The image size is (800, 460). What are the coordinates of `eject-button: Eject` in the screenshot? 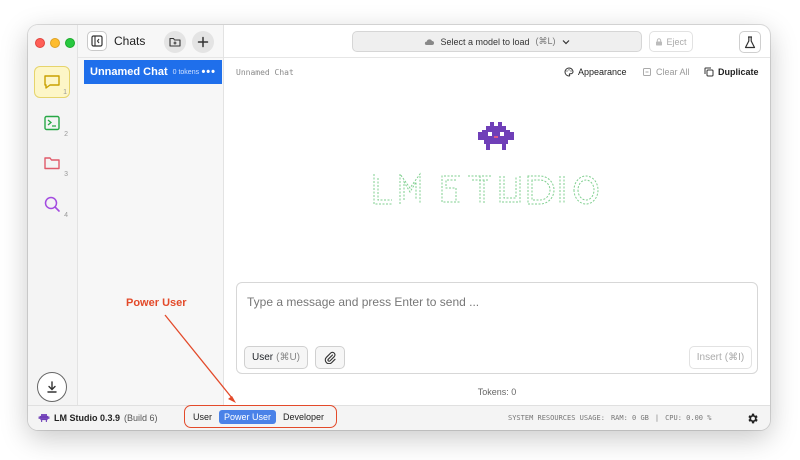 It's located at (671, 41).